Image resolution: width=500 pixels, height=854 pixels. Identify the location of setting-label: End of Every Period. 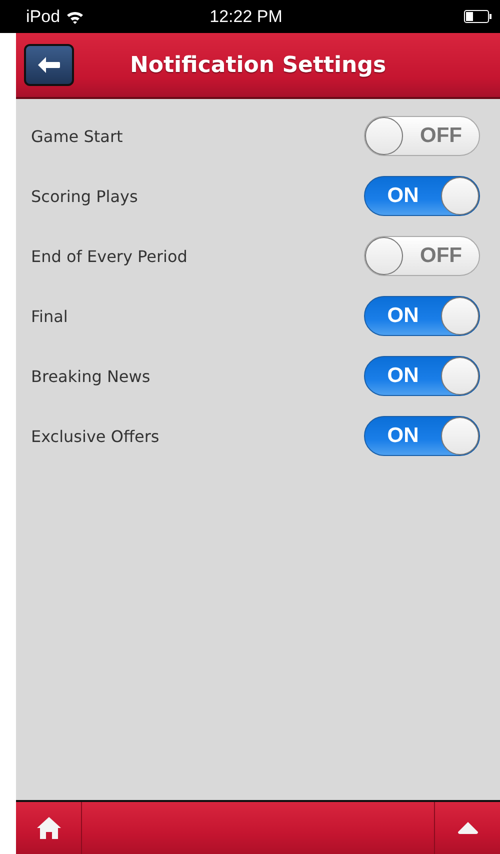
(109, 256).